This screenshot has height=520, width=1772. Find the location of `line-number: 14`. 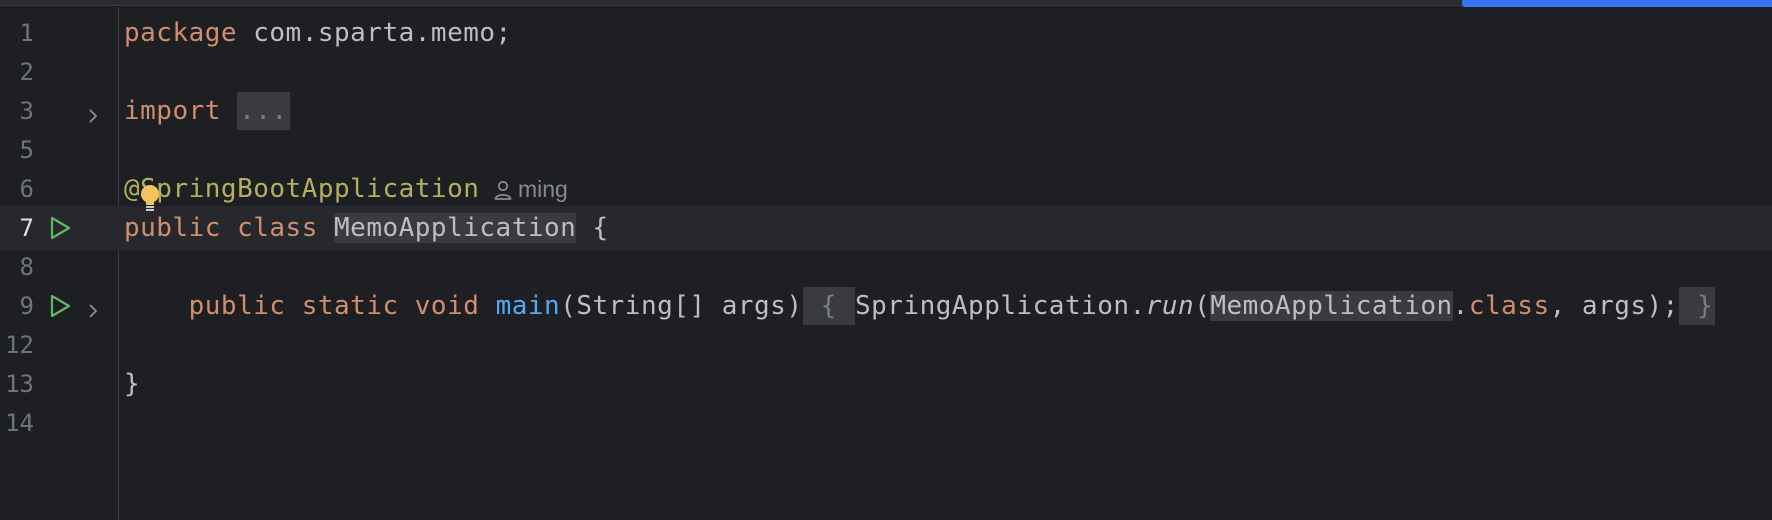

line-number: 14 is located at coordinates (17, 423).